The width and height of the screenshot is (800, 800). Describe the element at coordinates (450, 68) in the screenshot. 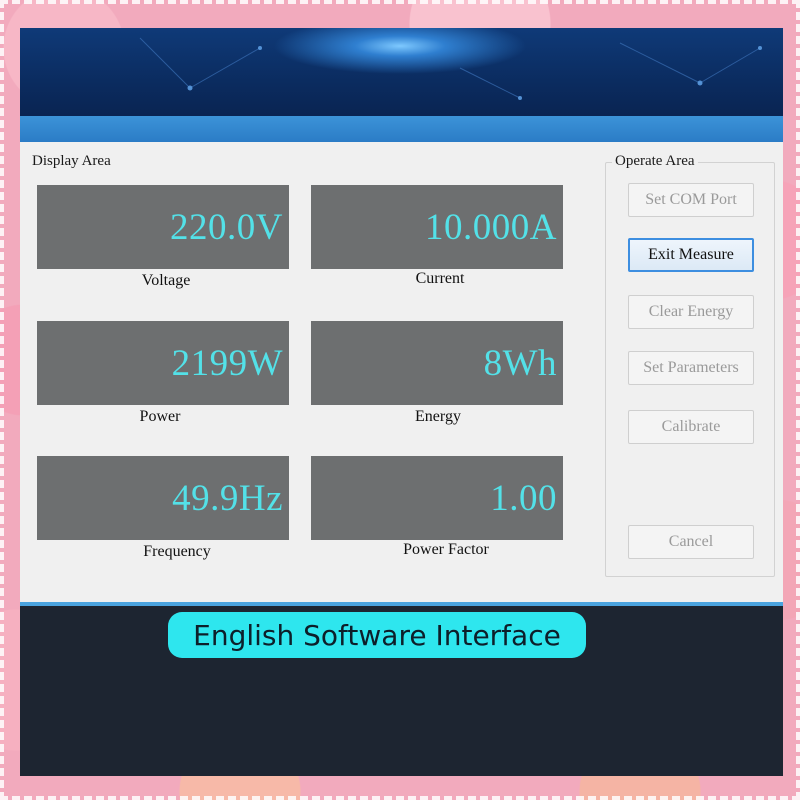

I see `network-graphic` at that location.